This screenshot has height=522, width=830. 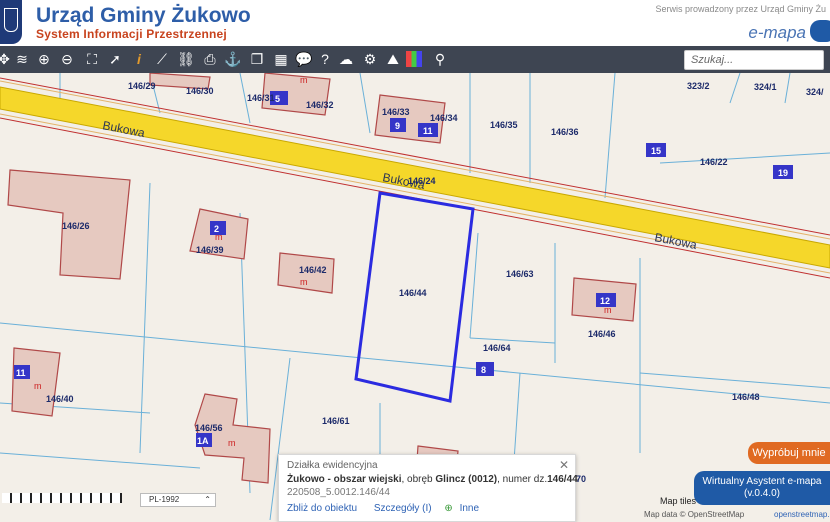 What do you see at coordinates (207, 499) in the screenshot?
I see `chevron-down-icon: ⌃` at bounding box center [207, 499].